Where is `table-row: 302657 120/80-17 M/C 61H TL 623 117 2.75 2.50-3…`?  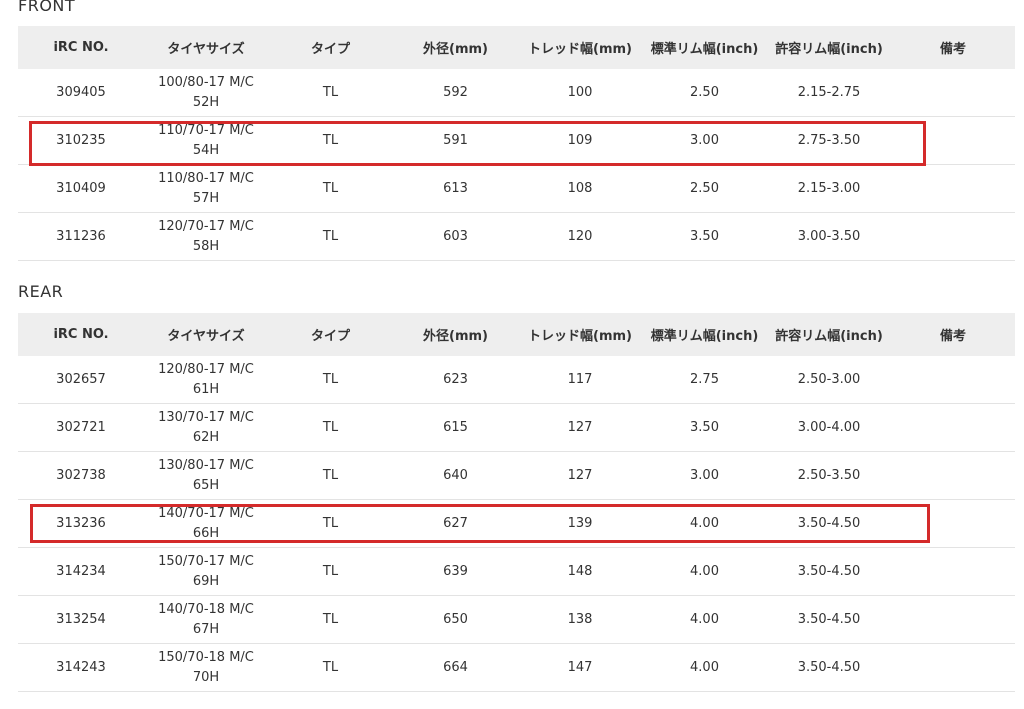 table-row: 302657 120/80-17 M/C 61H TL 623 117 2.75 2.50-3… is located at coordinates (516, 380).